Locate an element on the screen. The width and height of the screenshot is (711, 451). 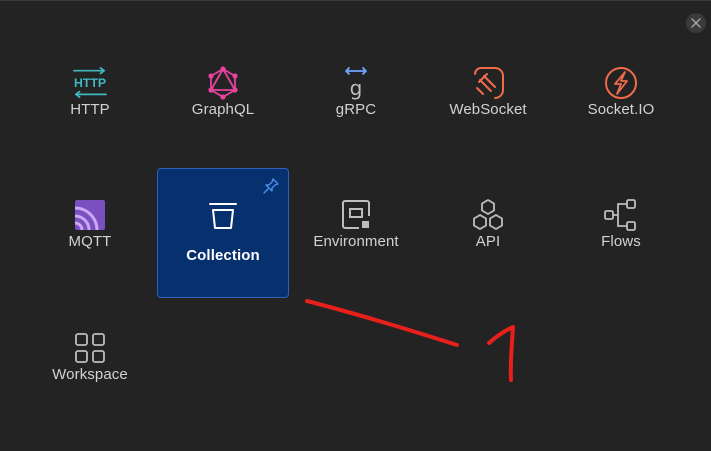
close-icon is located at coordinates (696, 23).